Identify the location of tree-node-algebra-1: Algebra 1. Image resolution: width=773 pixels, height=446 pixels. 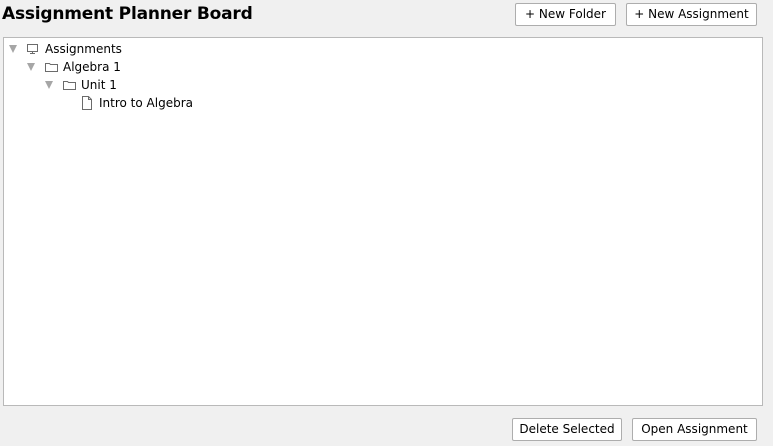
(104, 67).